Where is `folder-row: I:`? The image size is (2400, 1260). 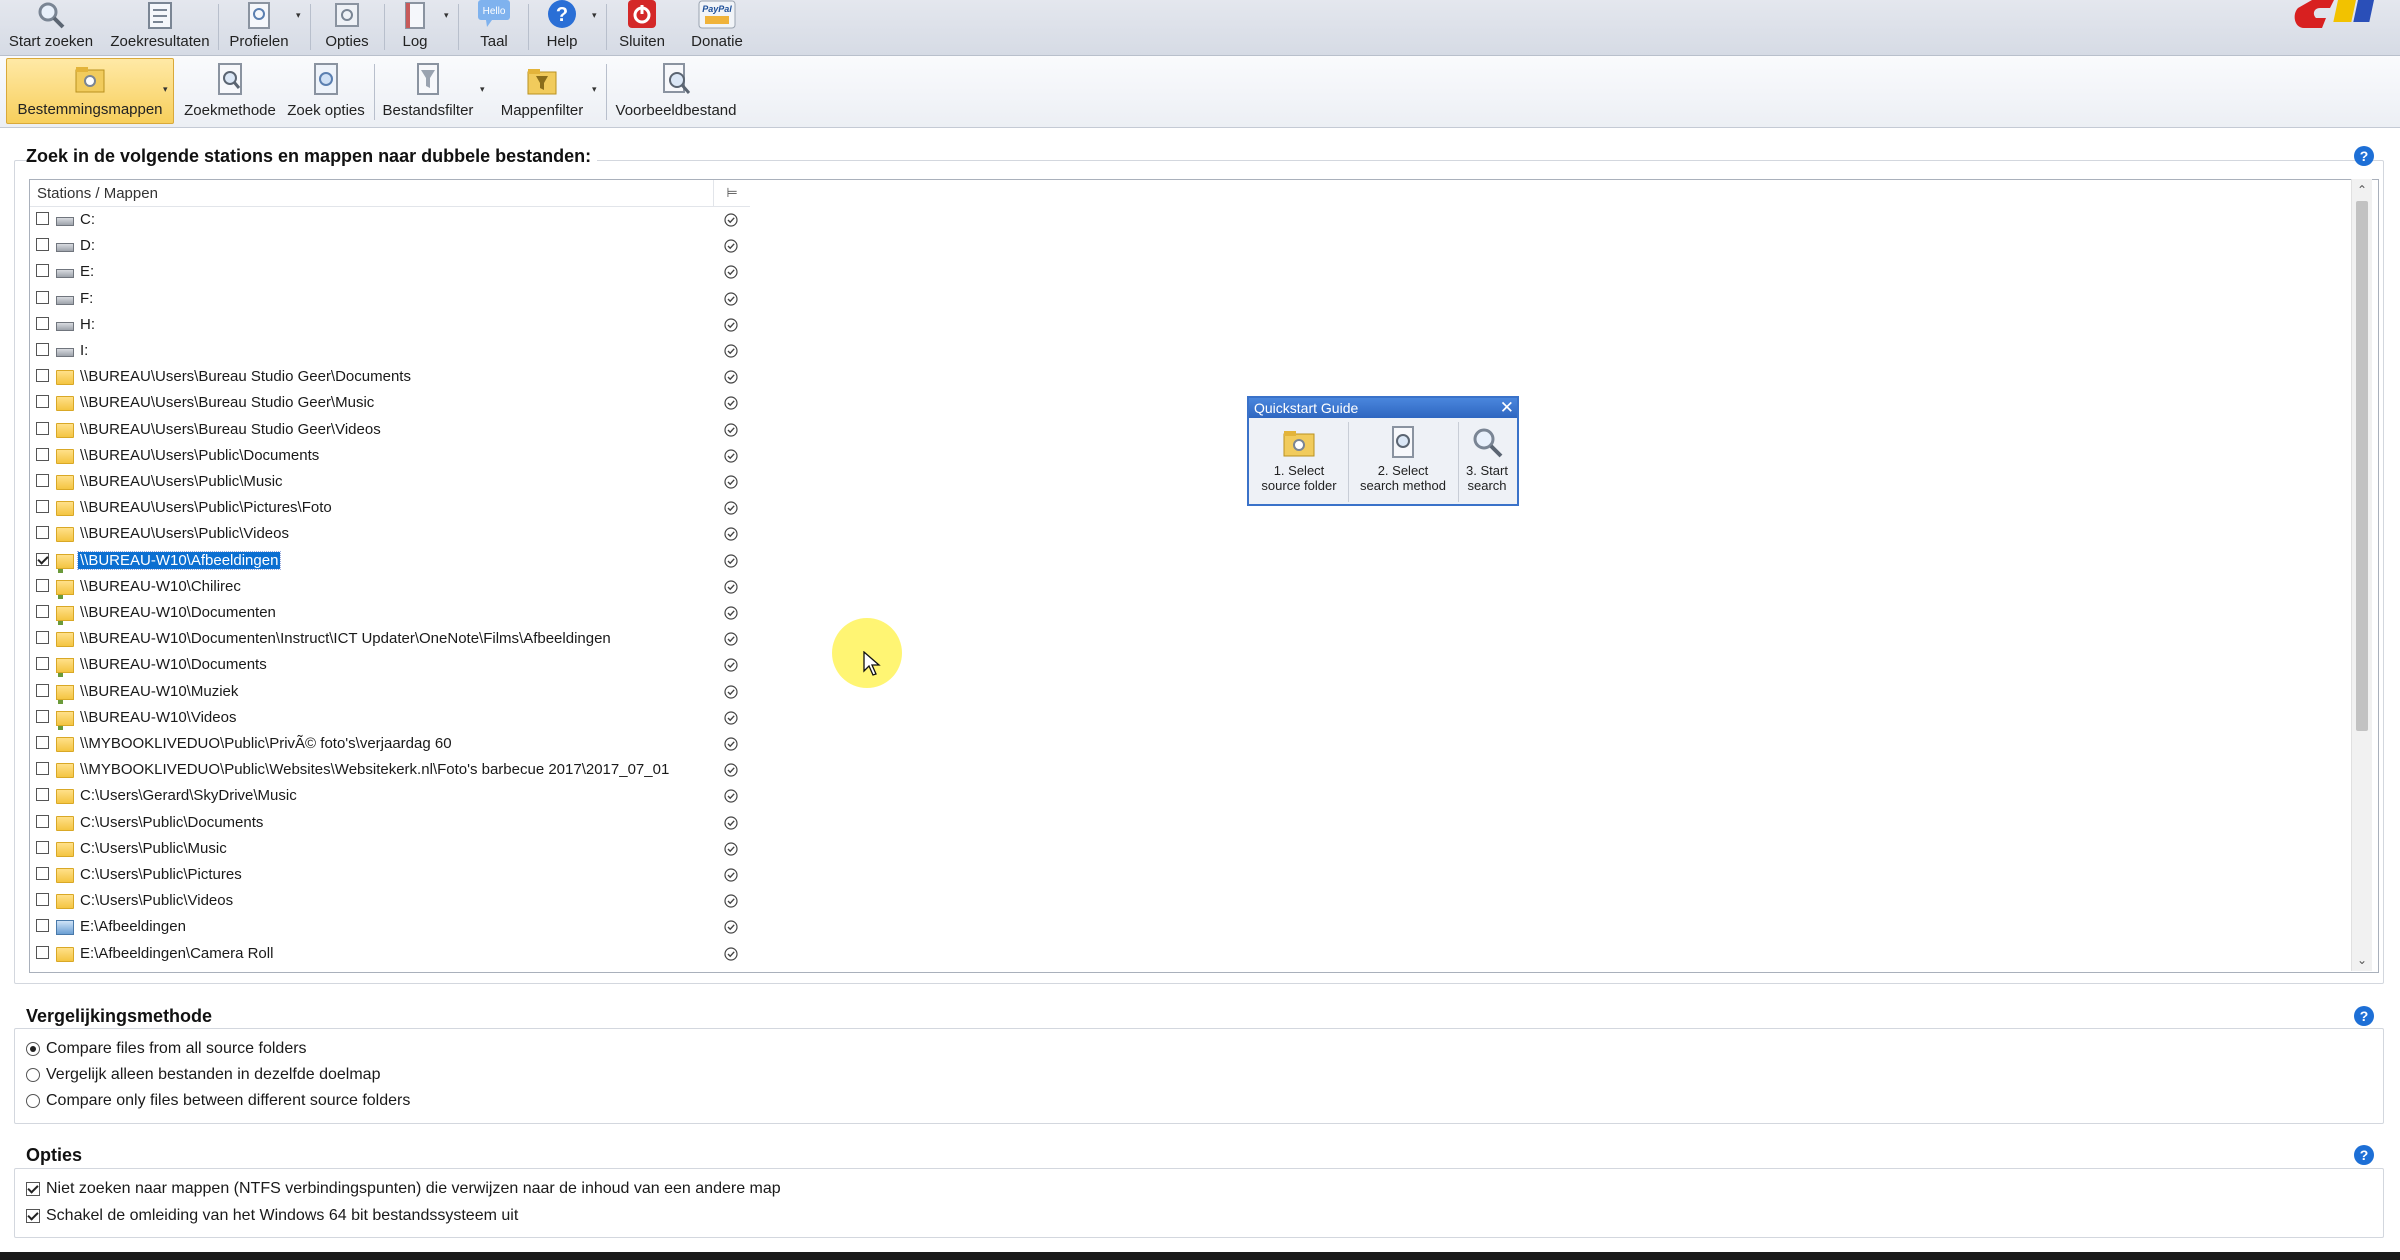 folder-row: I: is located at coordinates (395, 351).